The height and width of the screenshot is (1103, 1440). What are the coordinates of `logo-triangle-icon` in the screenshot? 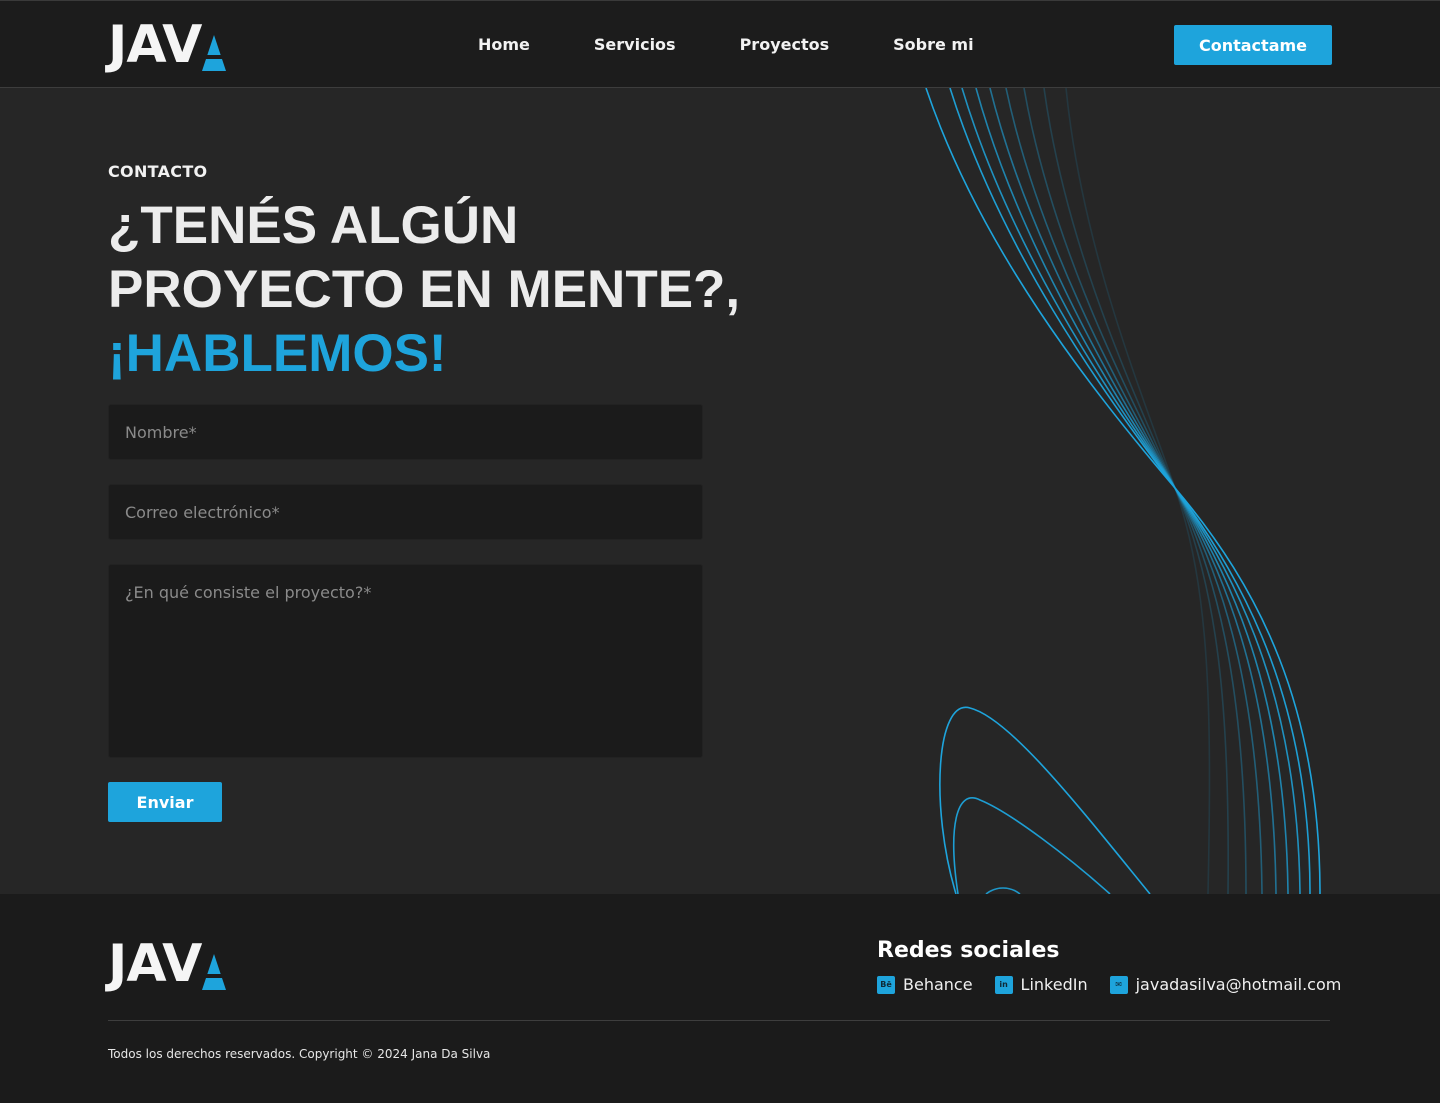 It's located at (214, 53).